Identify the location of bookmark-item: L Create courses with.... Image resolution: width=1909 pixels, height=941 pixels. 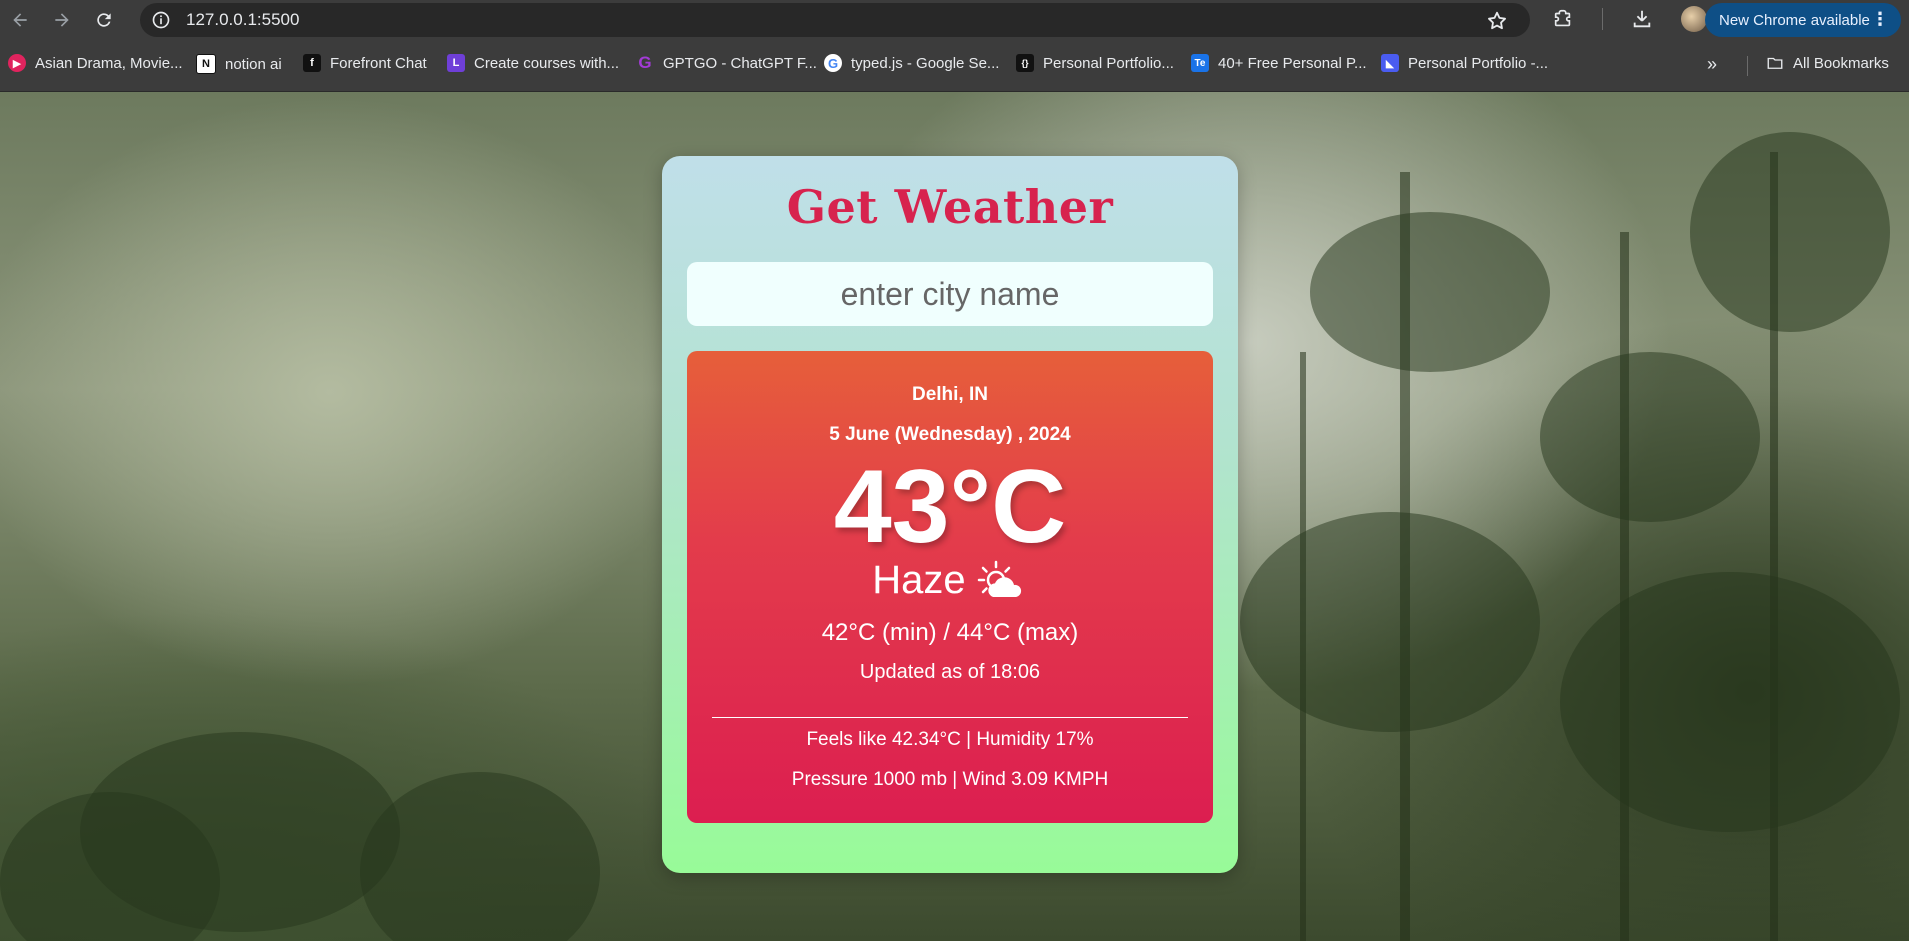
(533, 63).